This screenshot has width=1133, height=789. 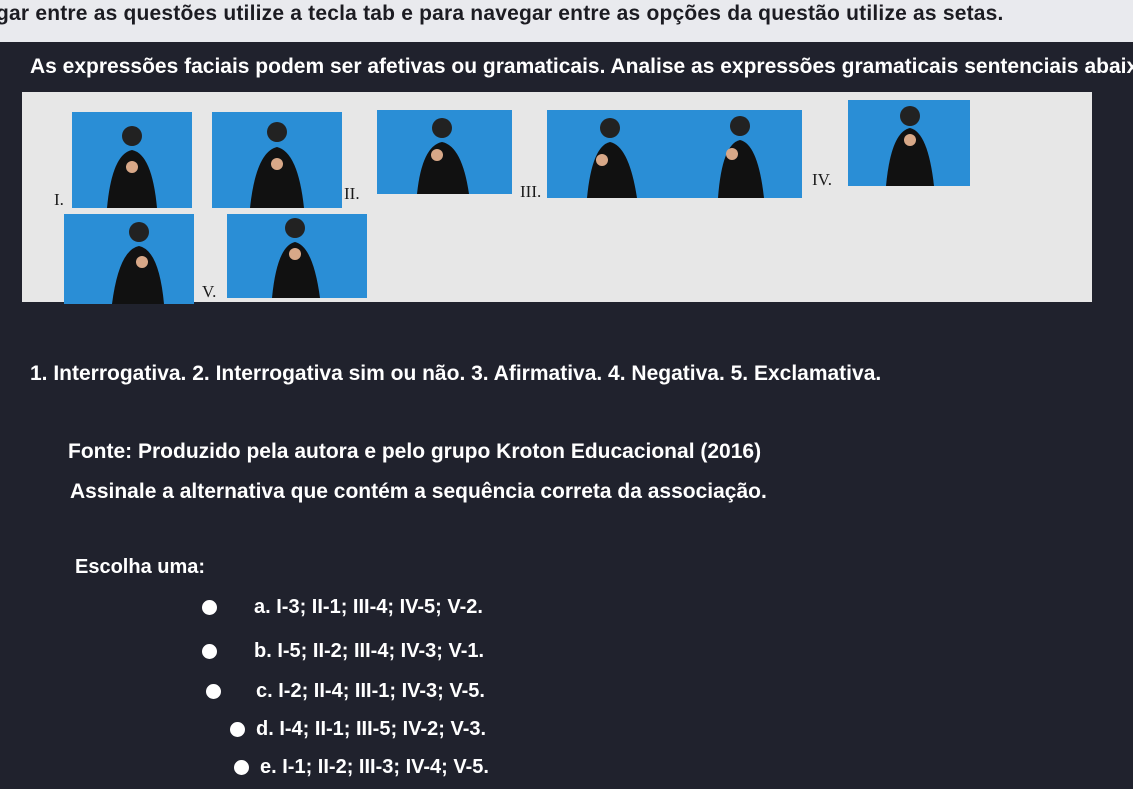 What do you see at coordinates (614, 154) in the screenshot?
I see `sign-photo-3a` at bounding box center [614, 154].